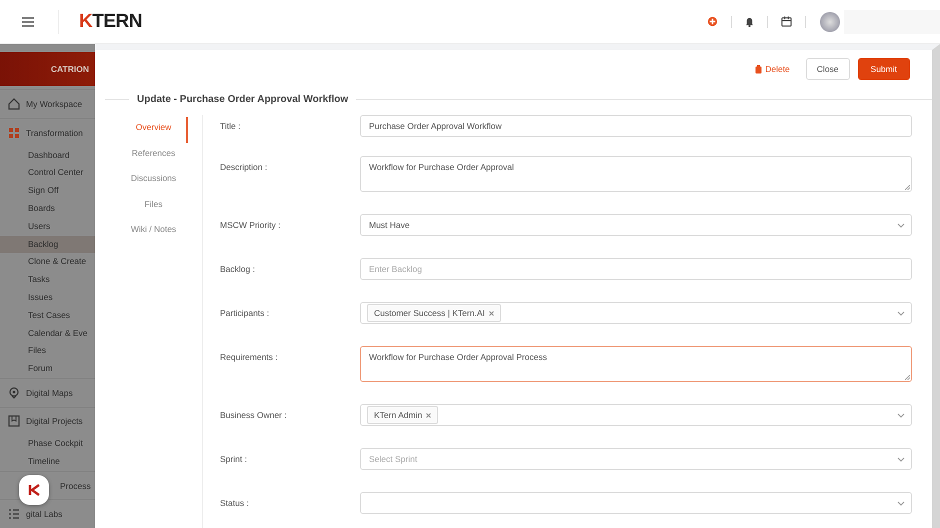 This screenshot has width=940, height=528. Describe the element at coordinates (153, 181) in the screenshot. I see `section-tab: Discussions` at that location.